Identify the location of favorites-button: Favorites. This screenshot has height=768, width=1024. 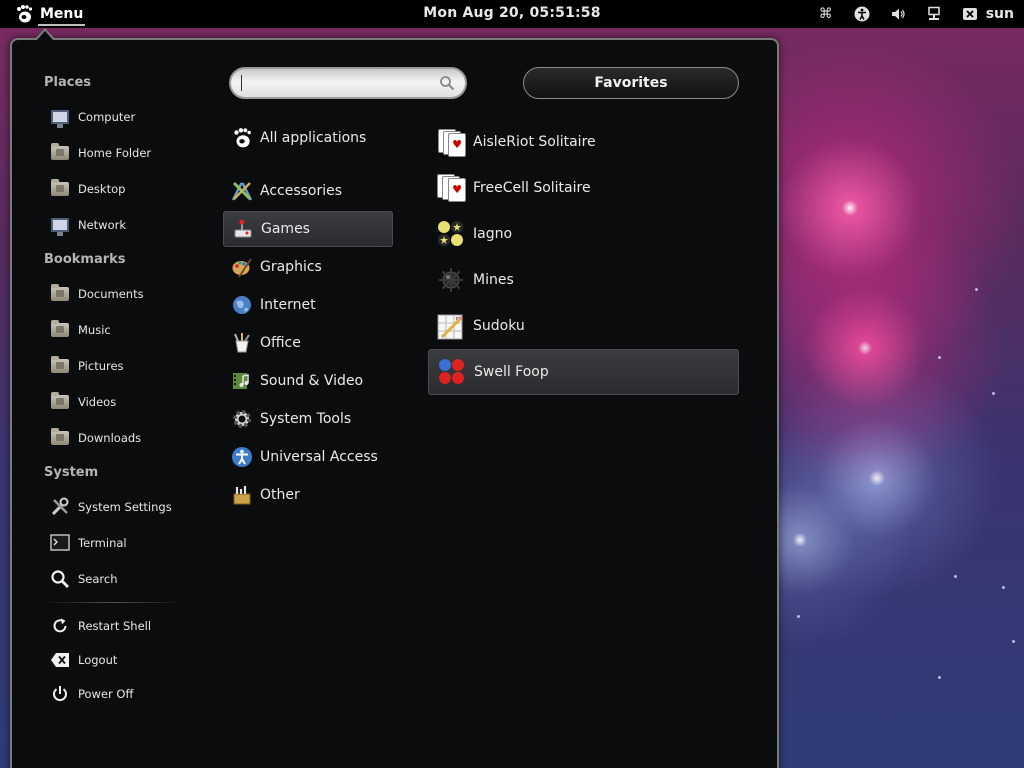
(631, 83).